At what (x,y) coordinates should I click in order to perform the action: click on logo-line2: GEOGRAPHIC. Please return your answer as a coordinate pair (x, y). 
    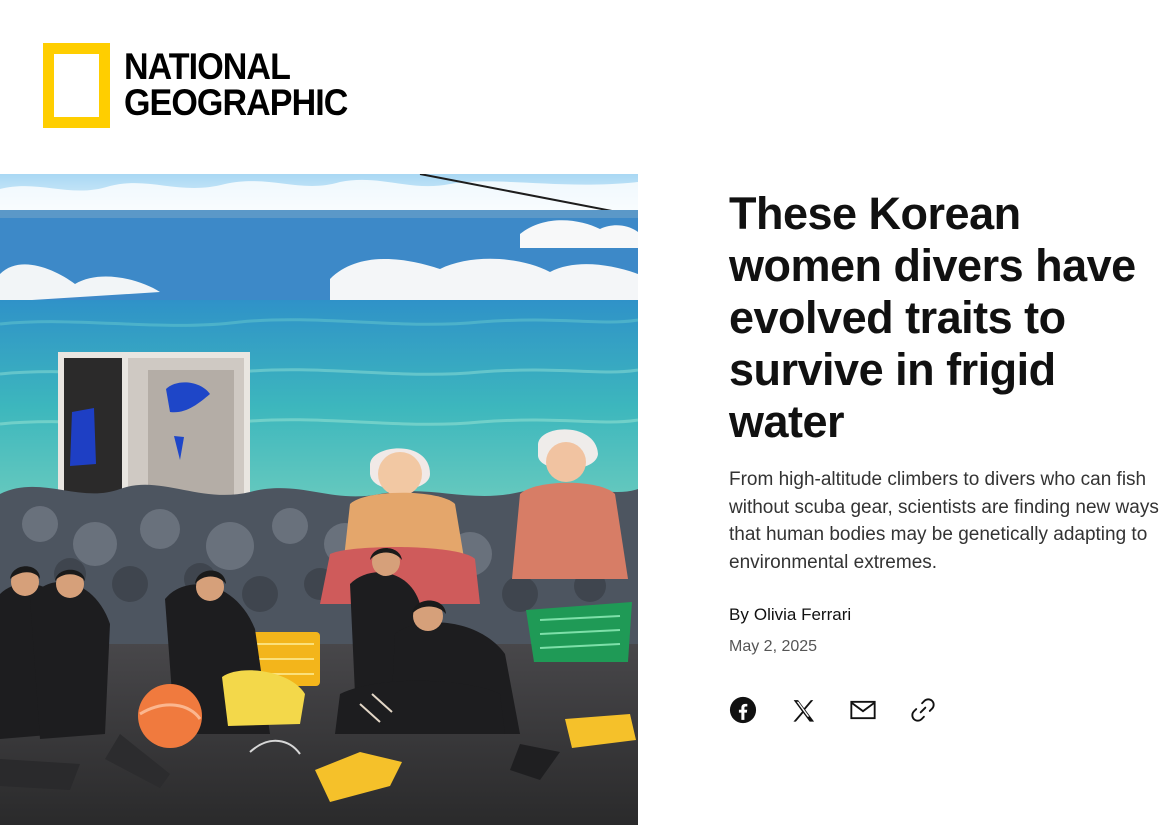
    Looking at the image, I should click on (236, 102).